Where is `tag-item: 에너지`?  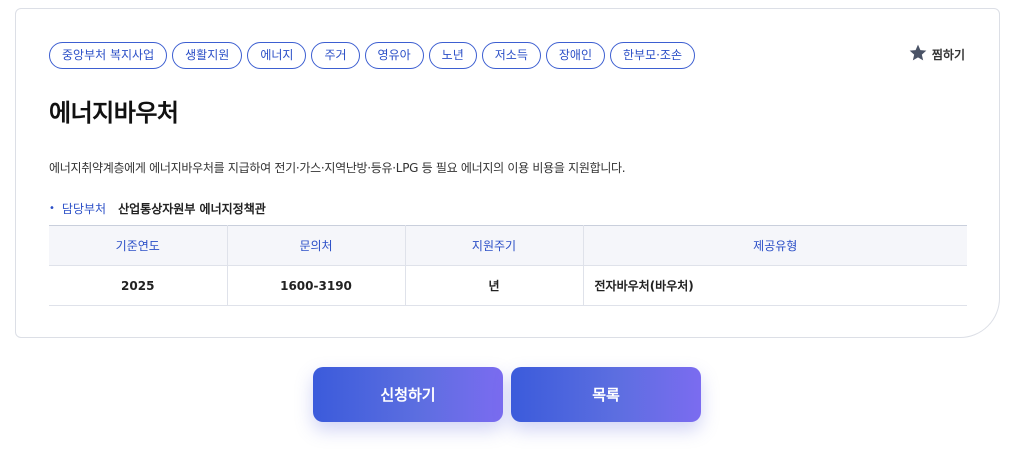
tag-item: 에너지 is located at coordinates (277, 55).